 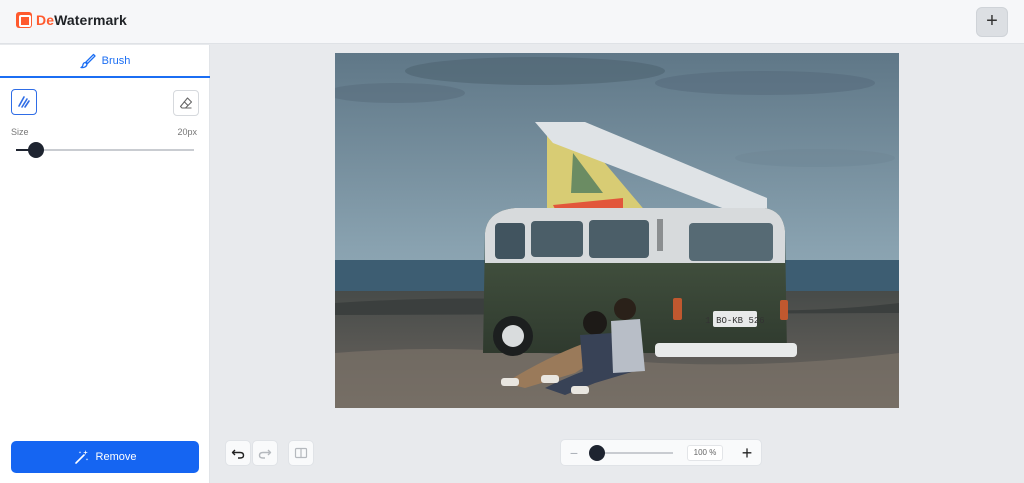 I want to click on magic-wand-icon, so click(x=81, y=457).